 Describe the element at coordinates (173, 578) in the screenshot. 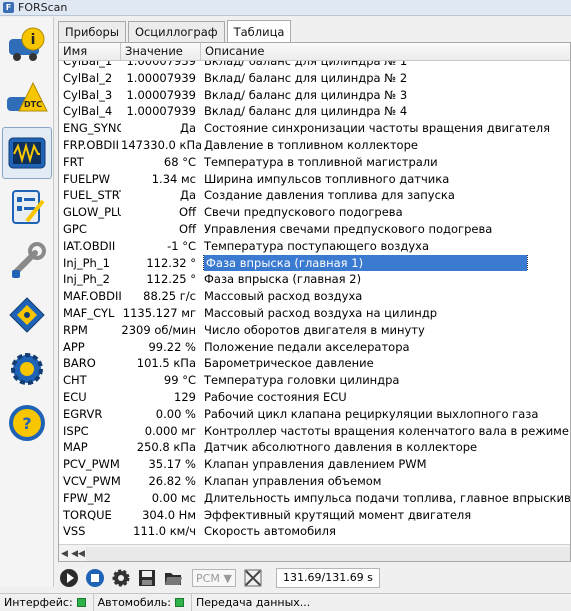

I see `open-folder-icon` at that location.